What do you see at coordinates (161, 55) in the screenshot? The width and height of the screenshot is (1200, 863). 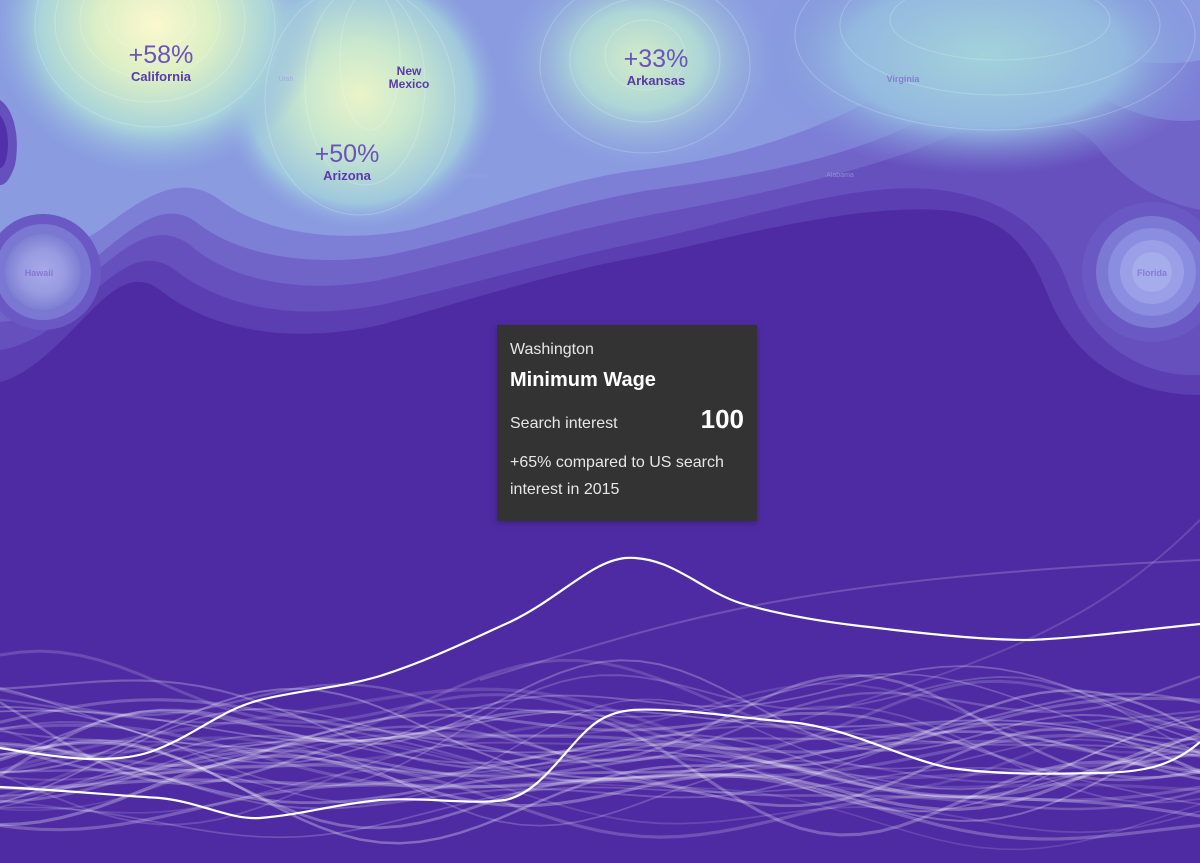 I see `california-percent: +58%` at bounding box center [161, 55].